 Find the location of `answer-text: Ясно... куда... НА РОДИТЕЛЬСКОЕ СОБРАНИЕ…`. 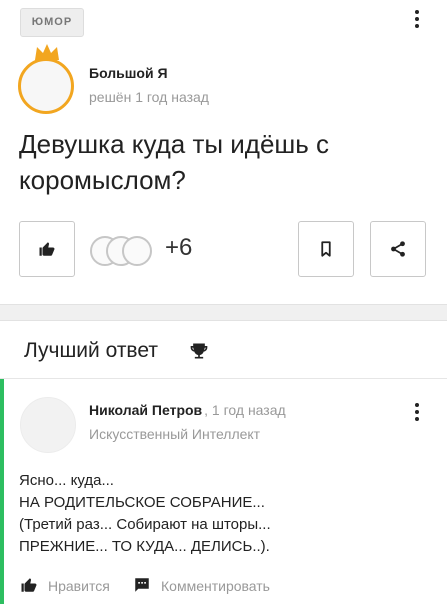

answer-text: Ясно... куда... НА РОДИТЕЛЬСКОЕ СОБРАНИЕ… is located at coordinates (209, 514).